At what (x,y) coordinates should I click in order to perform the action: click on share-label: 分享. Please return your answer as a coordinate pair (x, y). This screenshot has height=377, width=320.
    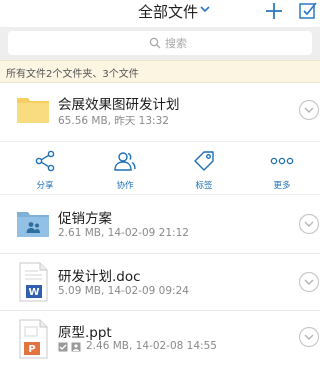
    Looking at the image, I should click on (45, 186).